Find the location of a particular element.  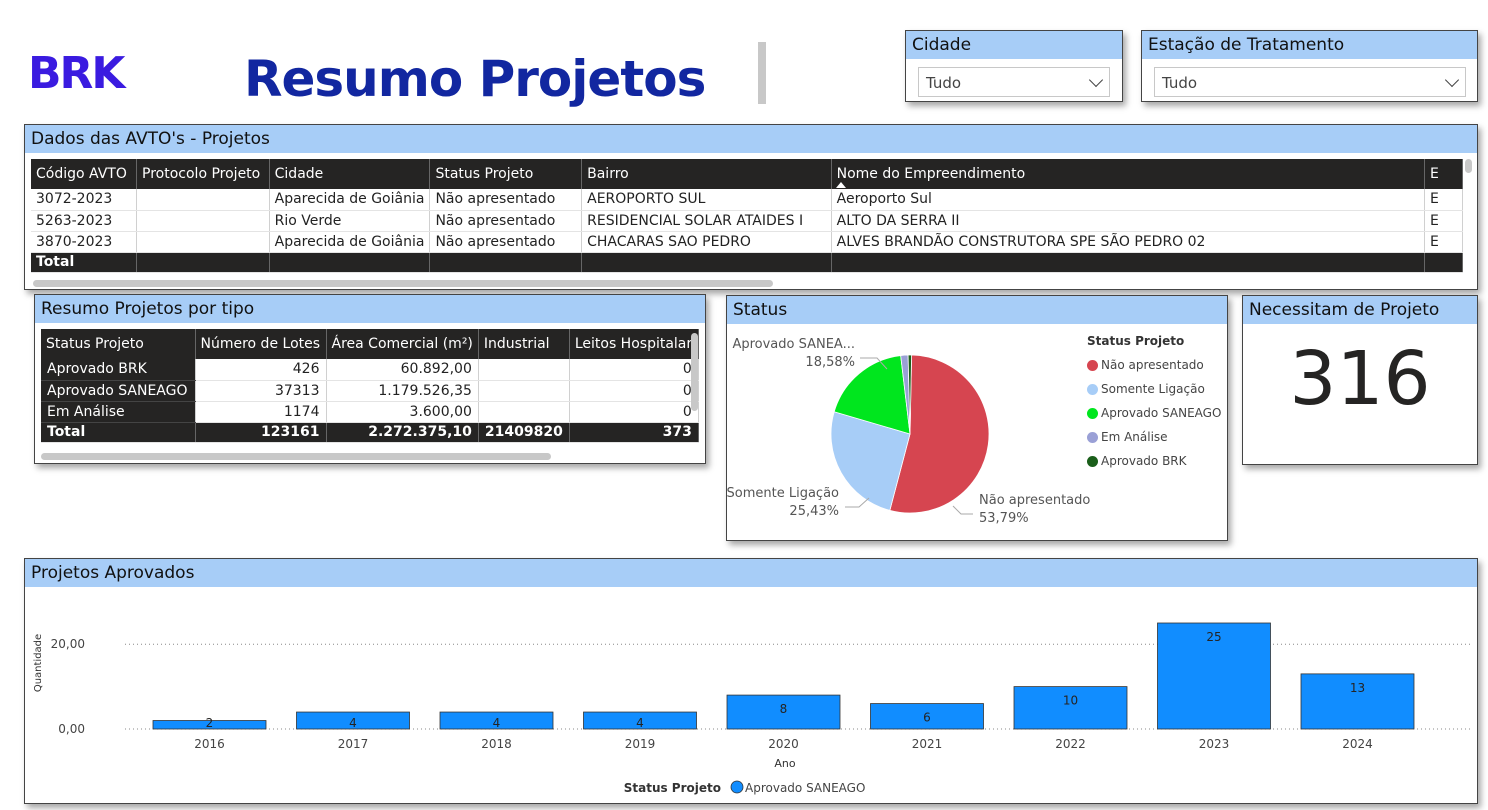

cell: 0 is located at coordinates (634, 370).